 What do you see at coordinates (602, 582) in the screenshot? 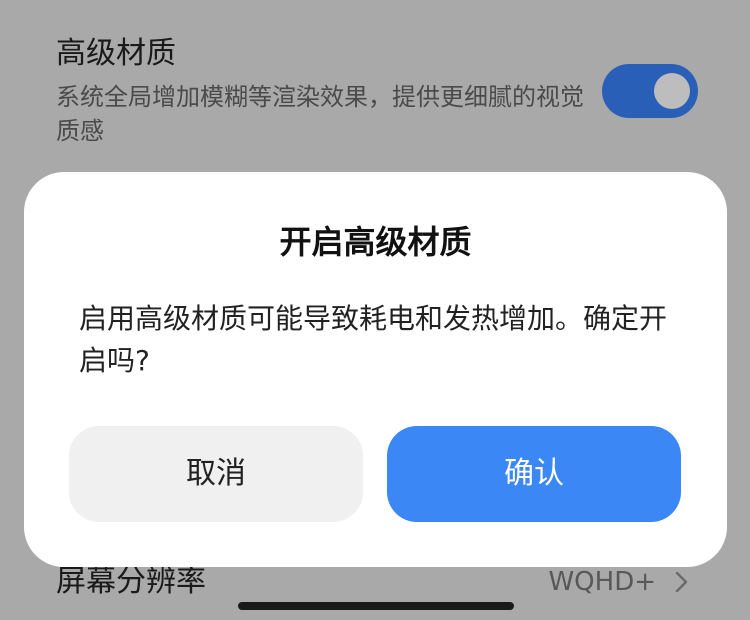
I see `resolution-value: WQHD+` at bounding box center [602, 582].